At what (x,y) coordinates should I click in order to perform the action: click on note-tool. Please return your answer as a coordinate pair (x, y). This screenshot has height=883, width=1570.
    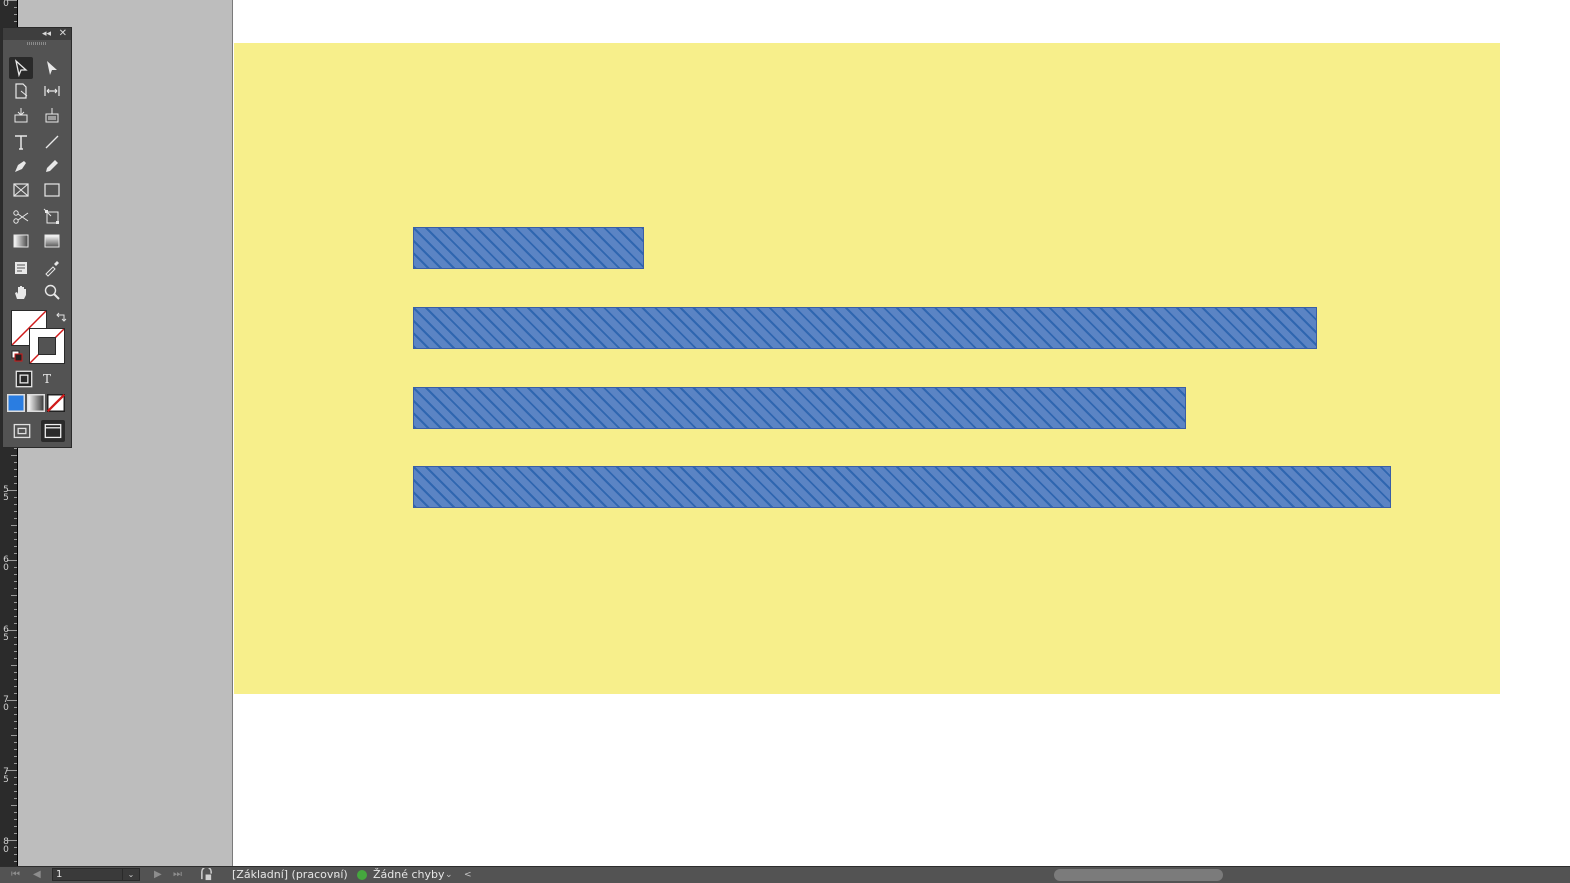
    Looking at the image, I should click on (21, 268).